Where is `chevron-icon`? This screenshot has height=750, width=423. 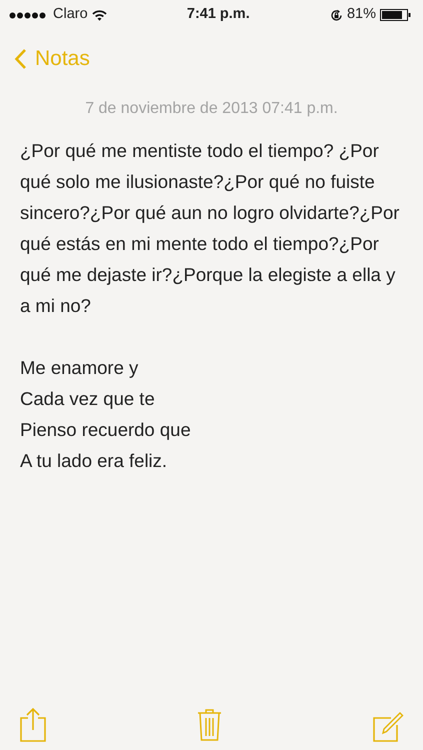 chevron-icon is located at coordinates (20, 59).